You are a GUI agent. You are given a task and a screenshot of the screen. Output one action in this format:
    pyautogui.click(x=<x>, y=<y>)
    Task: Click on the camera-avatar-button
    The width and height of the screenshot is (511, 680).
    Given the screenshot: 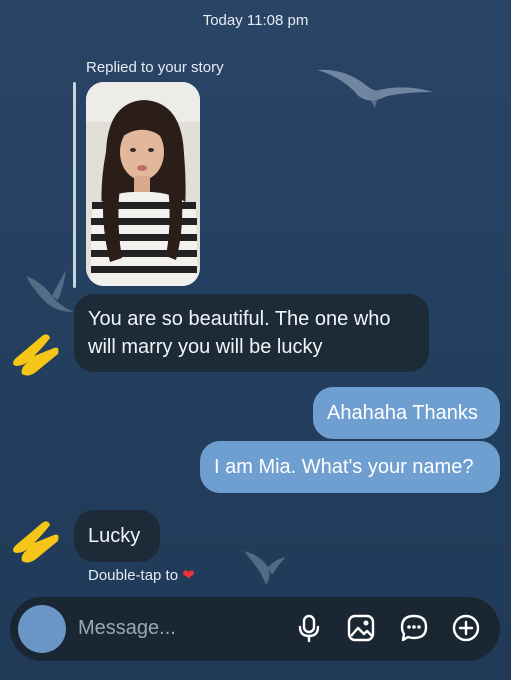 What is the action you would take?
    pyautogui.click(x=42, y=629)
    